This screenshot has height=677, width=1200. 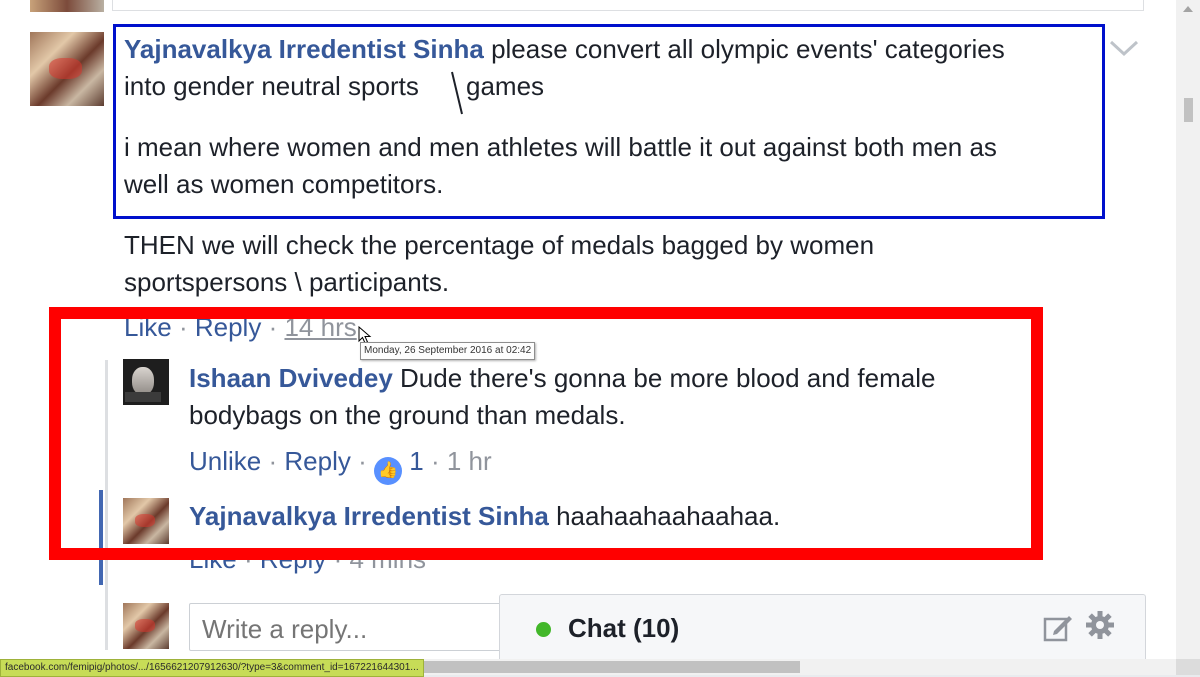 I want to click on previous-comment-box, so click(x=628, y=5).